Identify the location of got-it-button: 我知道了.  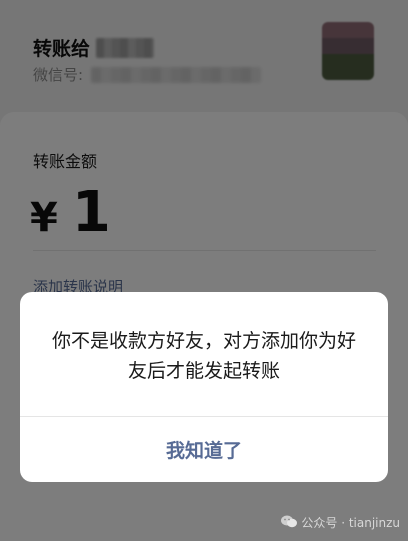
(204, 449).